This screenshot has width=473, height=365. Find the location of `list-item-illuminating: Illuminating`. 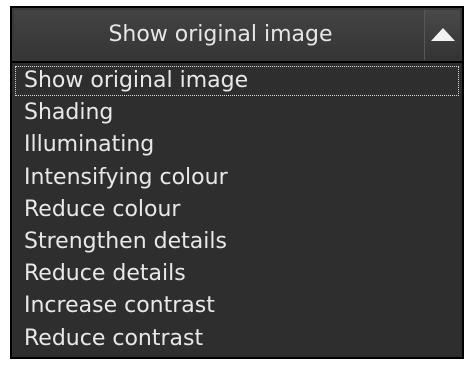

list-item-illuminating: Illuminating is located at coordinates (237, 145).